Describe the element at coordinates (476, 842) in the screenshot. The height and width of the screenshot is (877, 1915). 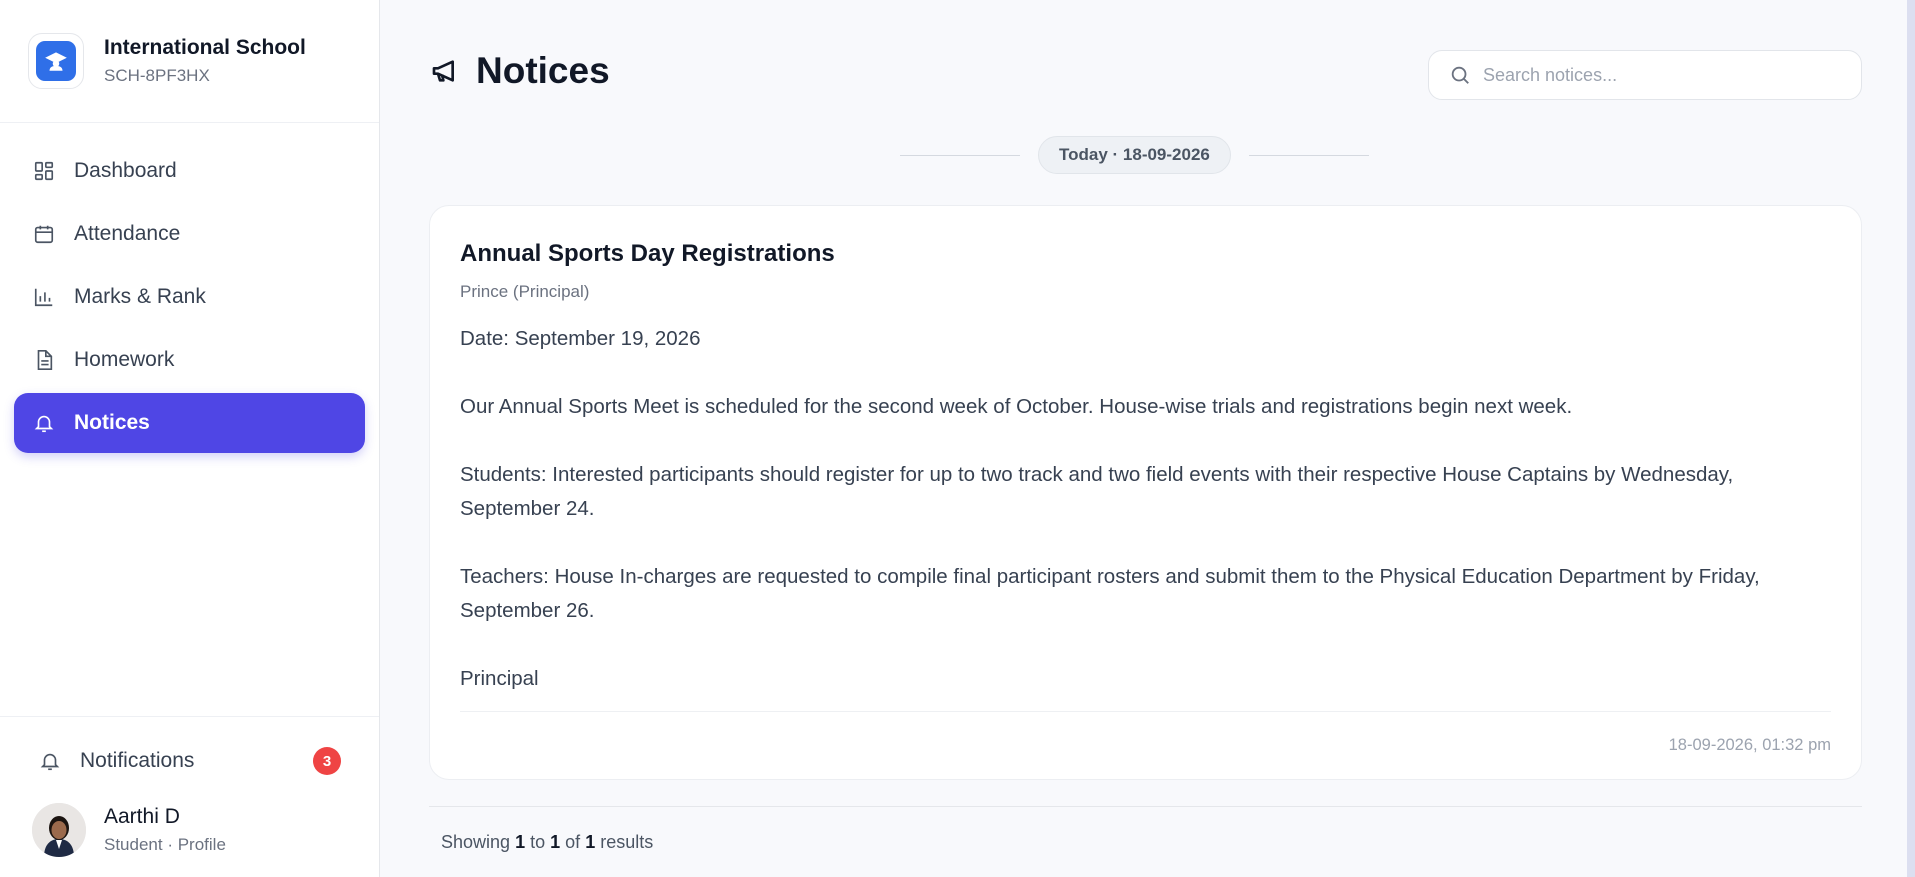
I see `pagination-prefix: Showing` at that location.